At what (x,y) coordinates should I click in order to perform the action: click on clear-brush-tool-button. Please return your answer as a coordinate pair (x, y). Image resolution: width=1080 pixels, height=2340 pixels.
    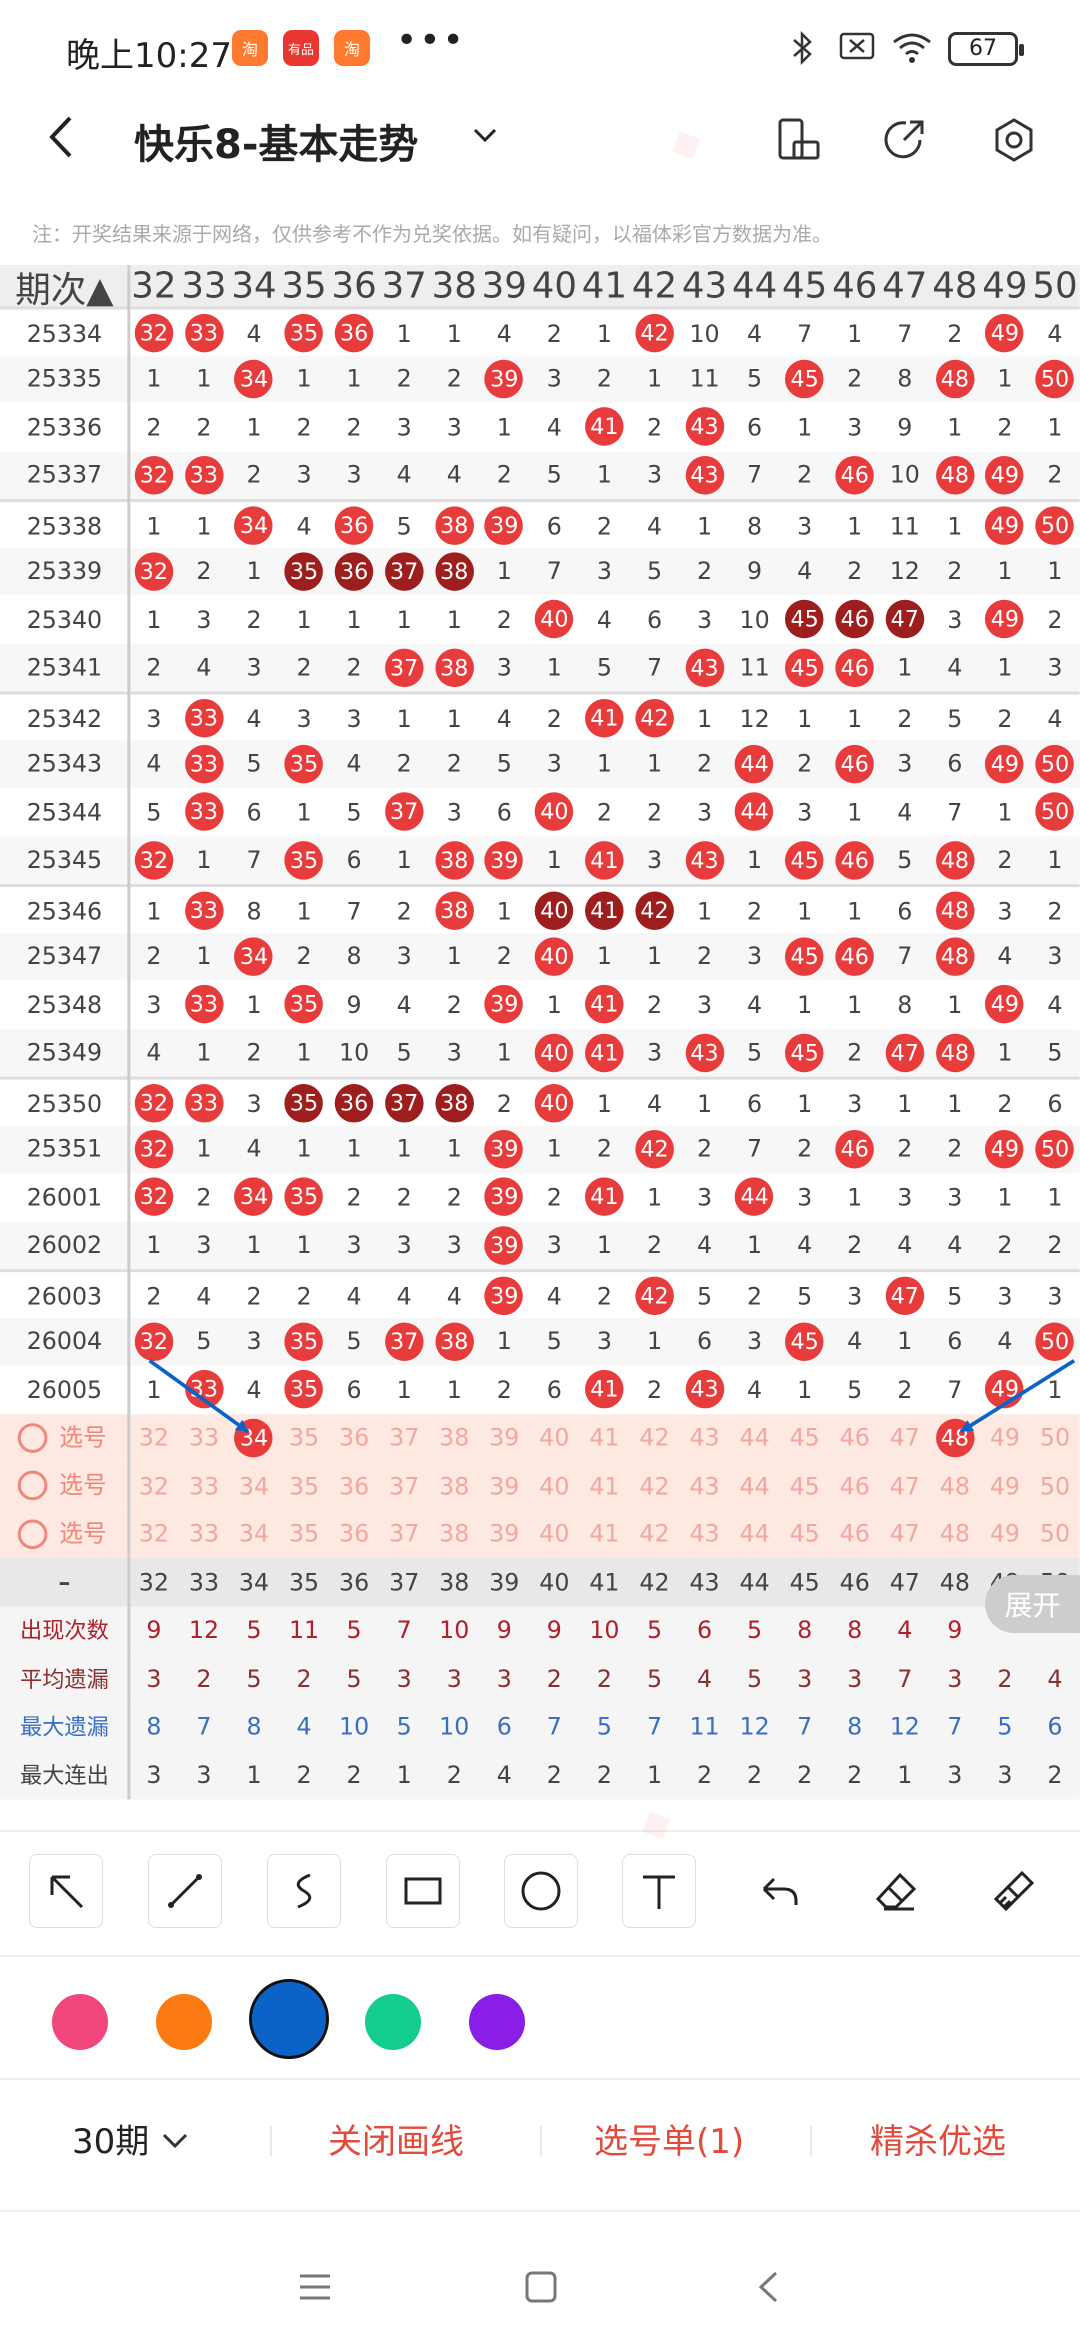
    Looking at the image, I should click on (1014, 1891).